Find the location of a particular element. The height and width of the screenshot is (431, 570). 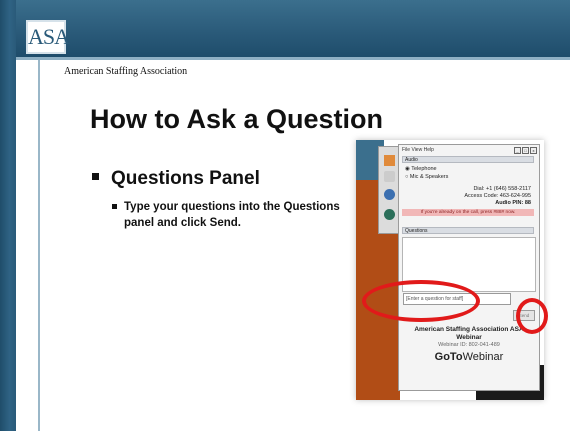

maximize-icon: □ is located at coordinates (525, 150).